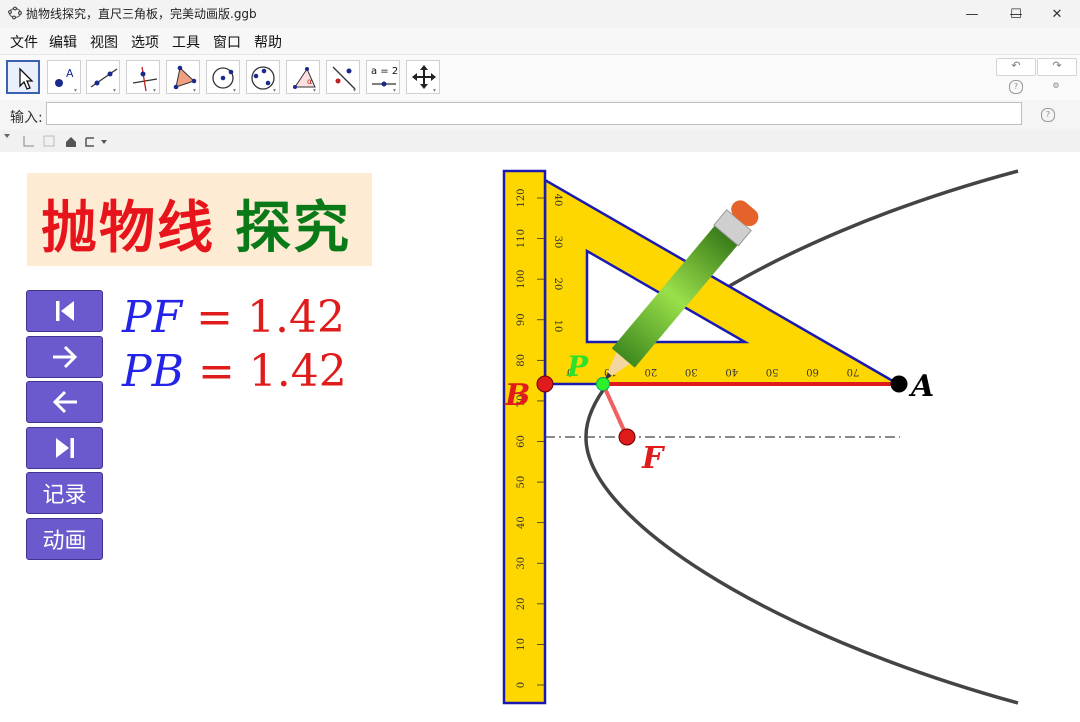 This screenshot has height=722, width=1080. Describe the element at coordinates (521, 360) in the screenshot. I see `ruler-tick-label: 80` at that location.